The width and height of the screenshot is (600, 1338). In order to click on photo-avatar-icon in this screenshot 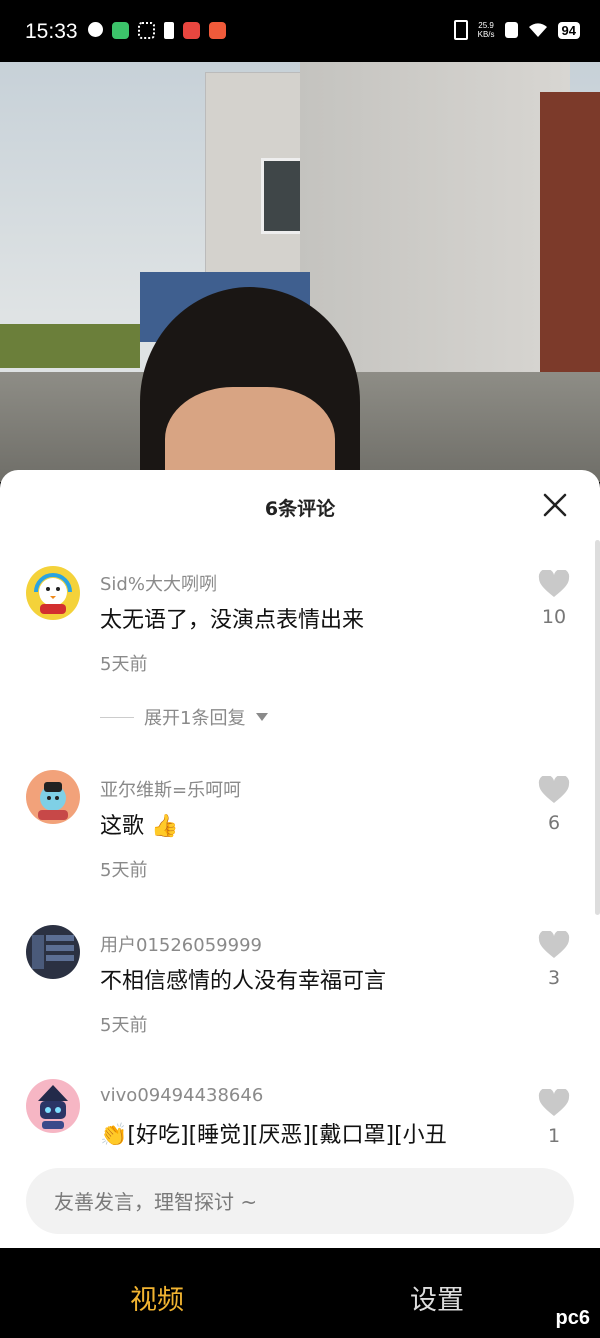, I will do `click(53, 952)`.